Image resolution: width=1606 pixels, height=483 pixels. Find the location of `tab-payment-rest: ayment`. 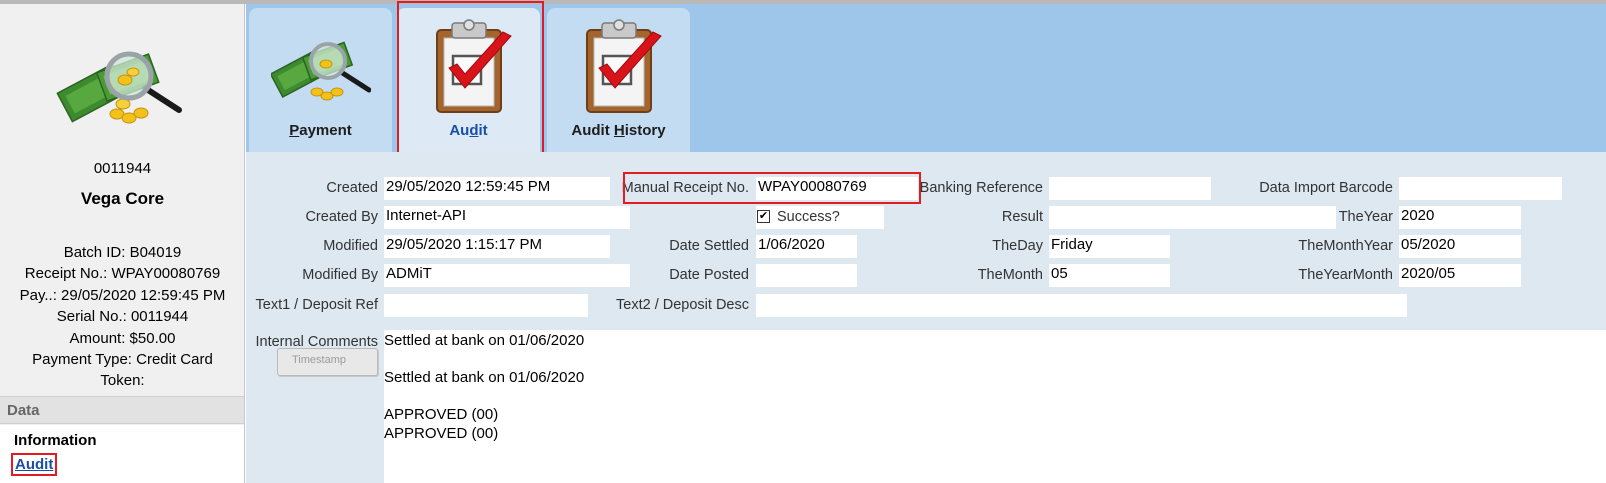

tab-payment-rest: ayment is located at coordinates (325, 130).